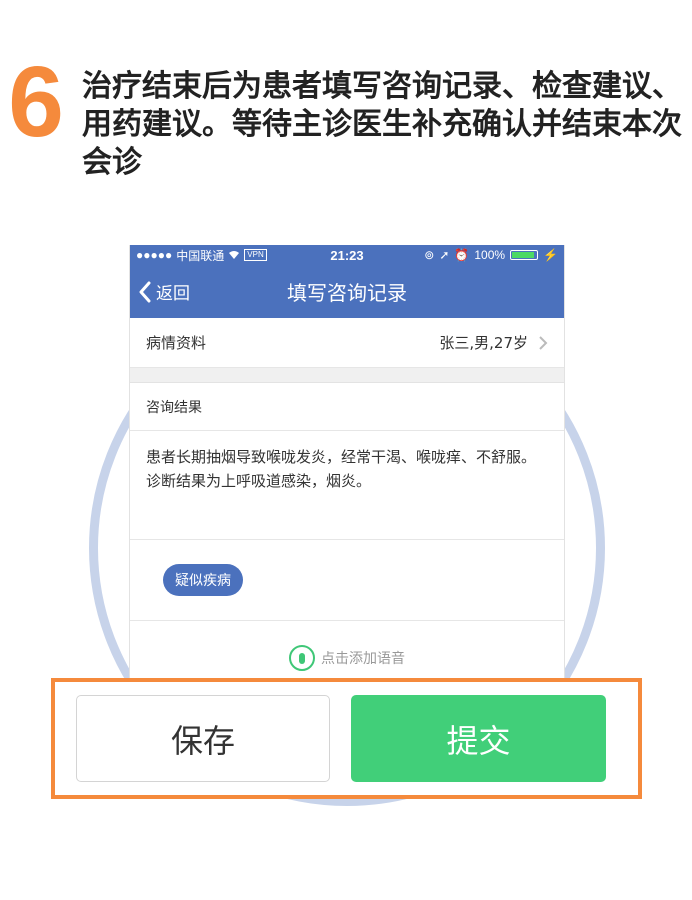  What do you see at coordinates (347, 407) in the screenshot?
I see `consult-result-label: 咨询结果` at bounding box center [347, 407].